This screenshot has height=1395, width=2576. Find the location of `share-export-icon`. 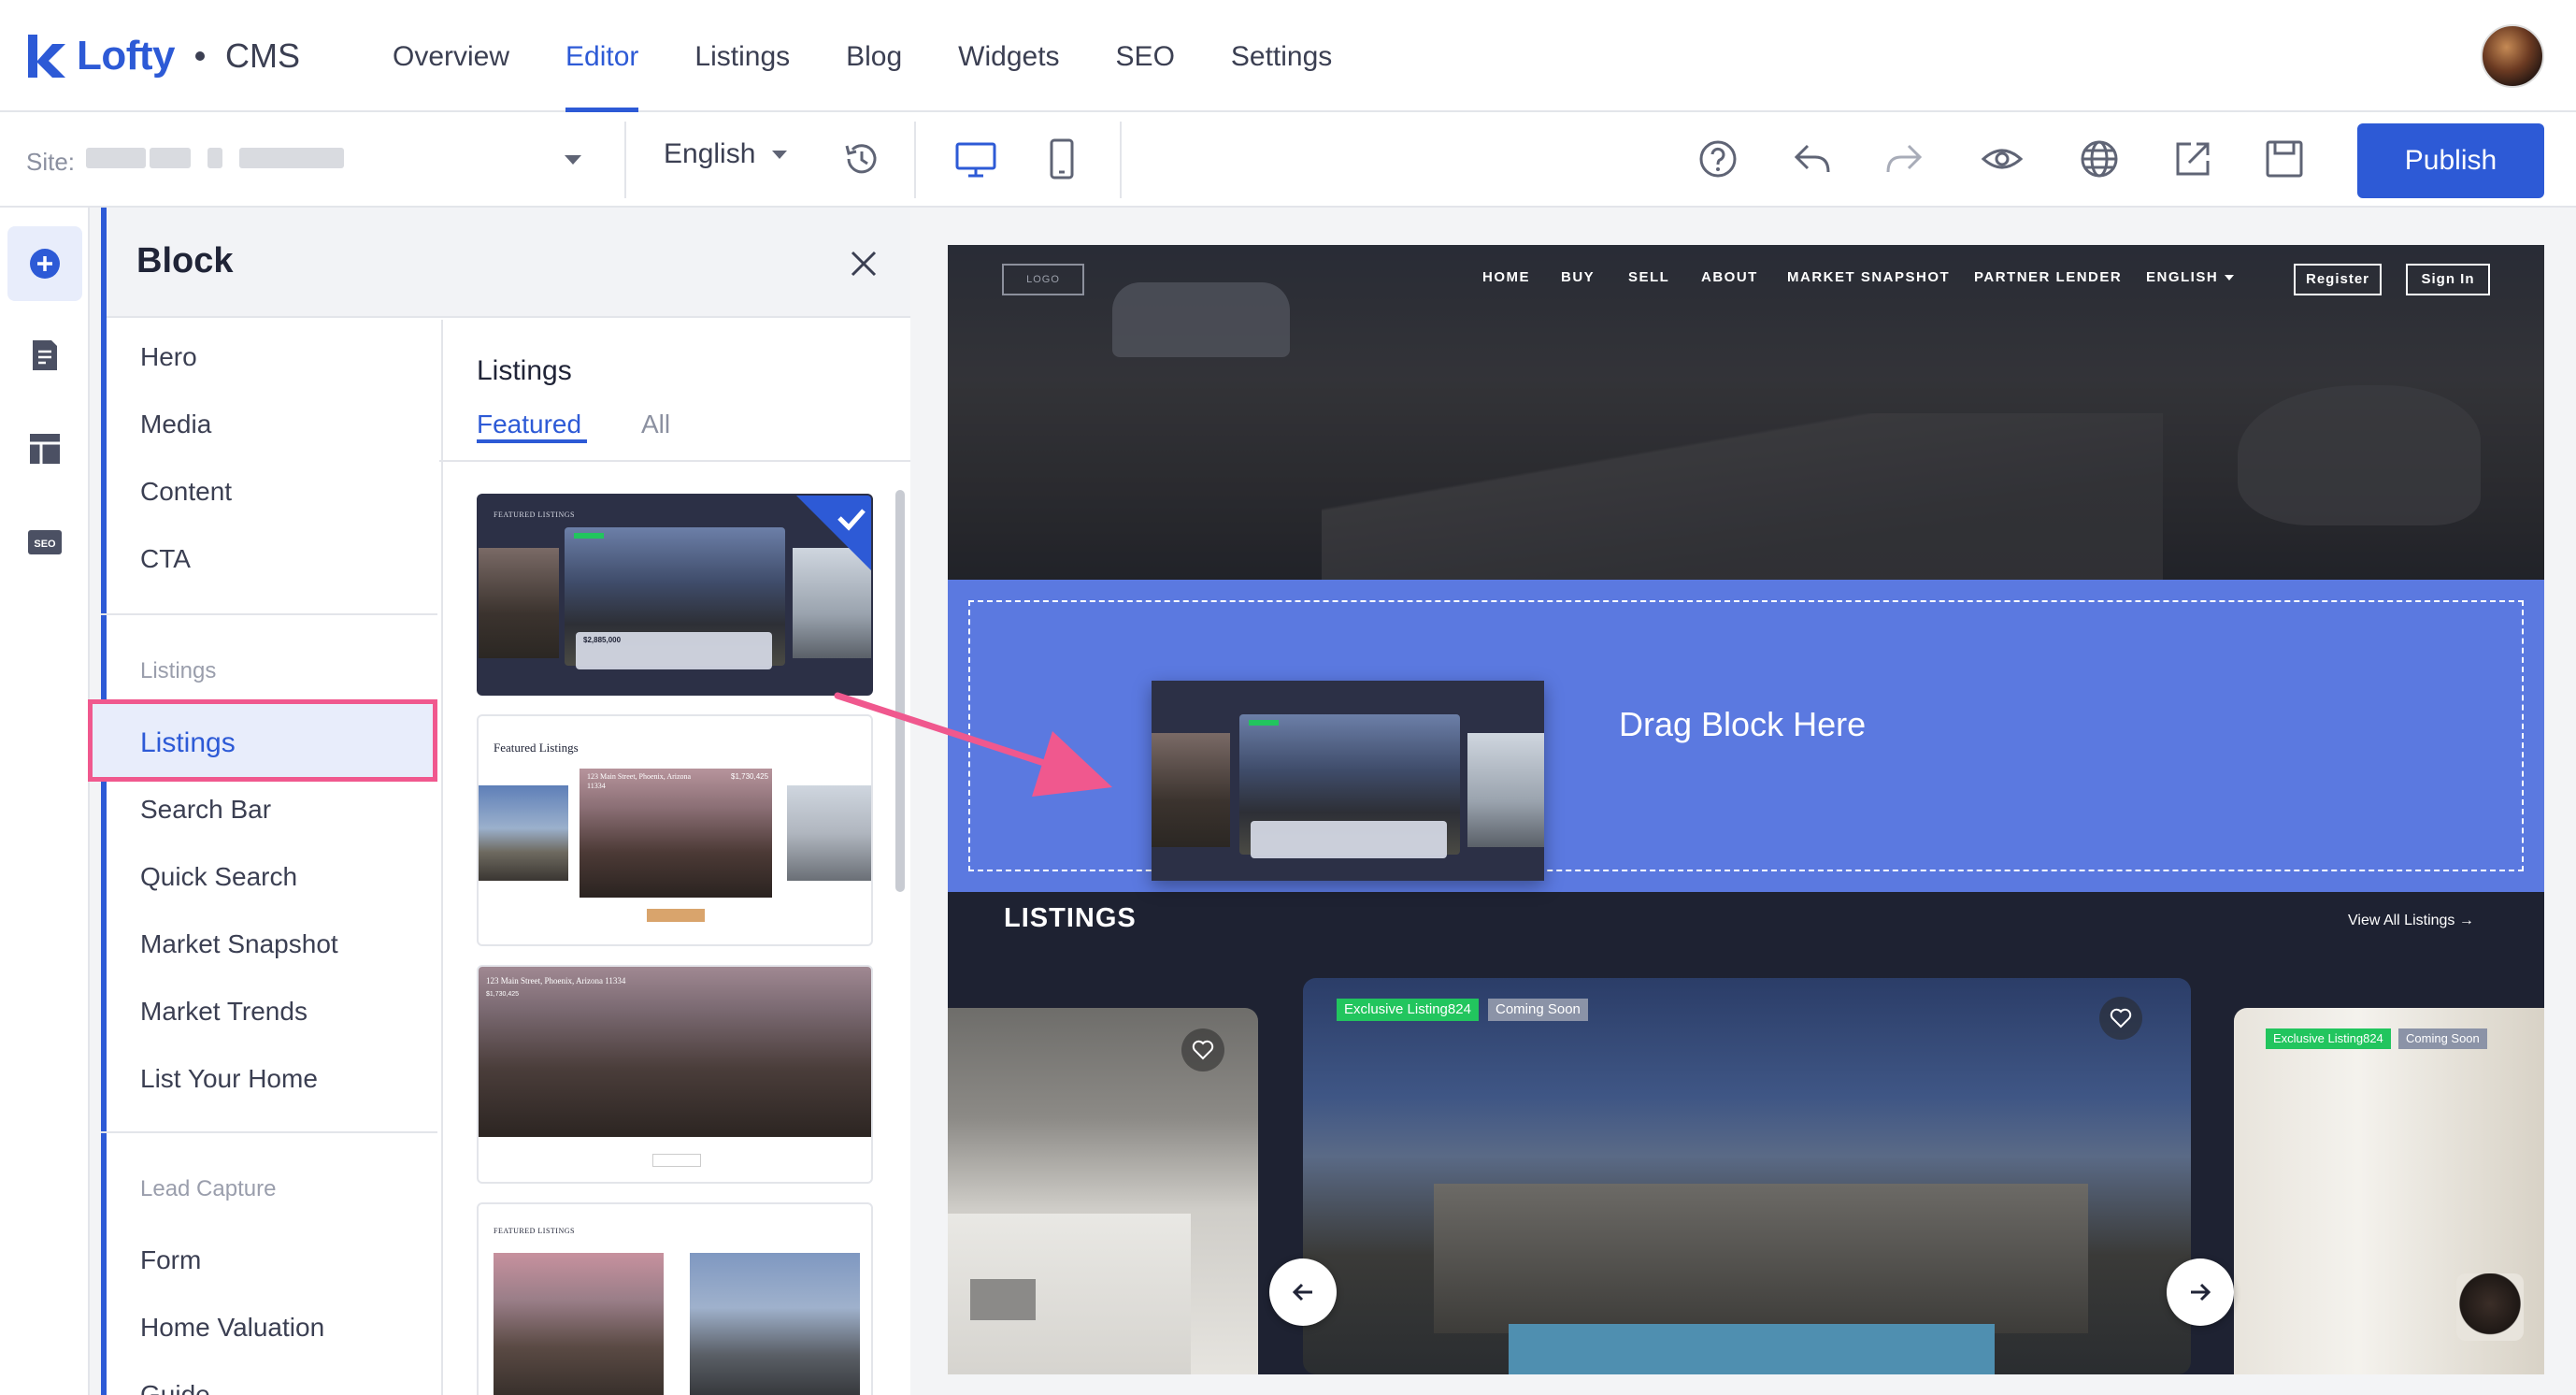

share-export-icon is located at coordinates (2192, 159).